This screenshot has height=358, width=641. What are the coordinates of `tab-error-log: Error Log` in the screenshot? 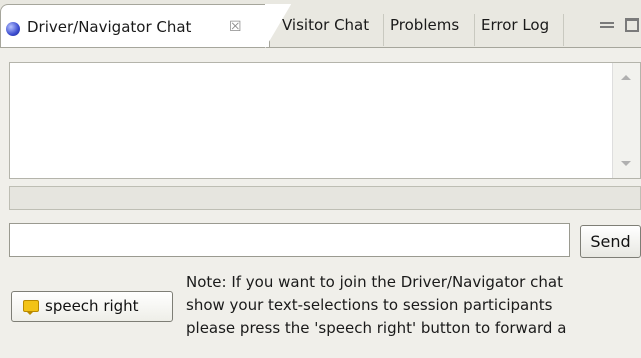 It's located at (515, 31).